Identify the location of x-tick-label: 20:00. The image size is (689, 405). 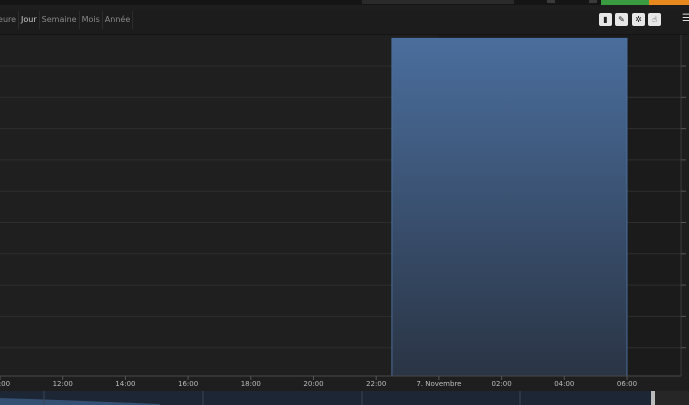
(313, 384).